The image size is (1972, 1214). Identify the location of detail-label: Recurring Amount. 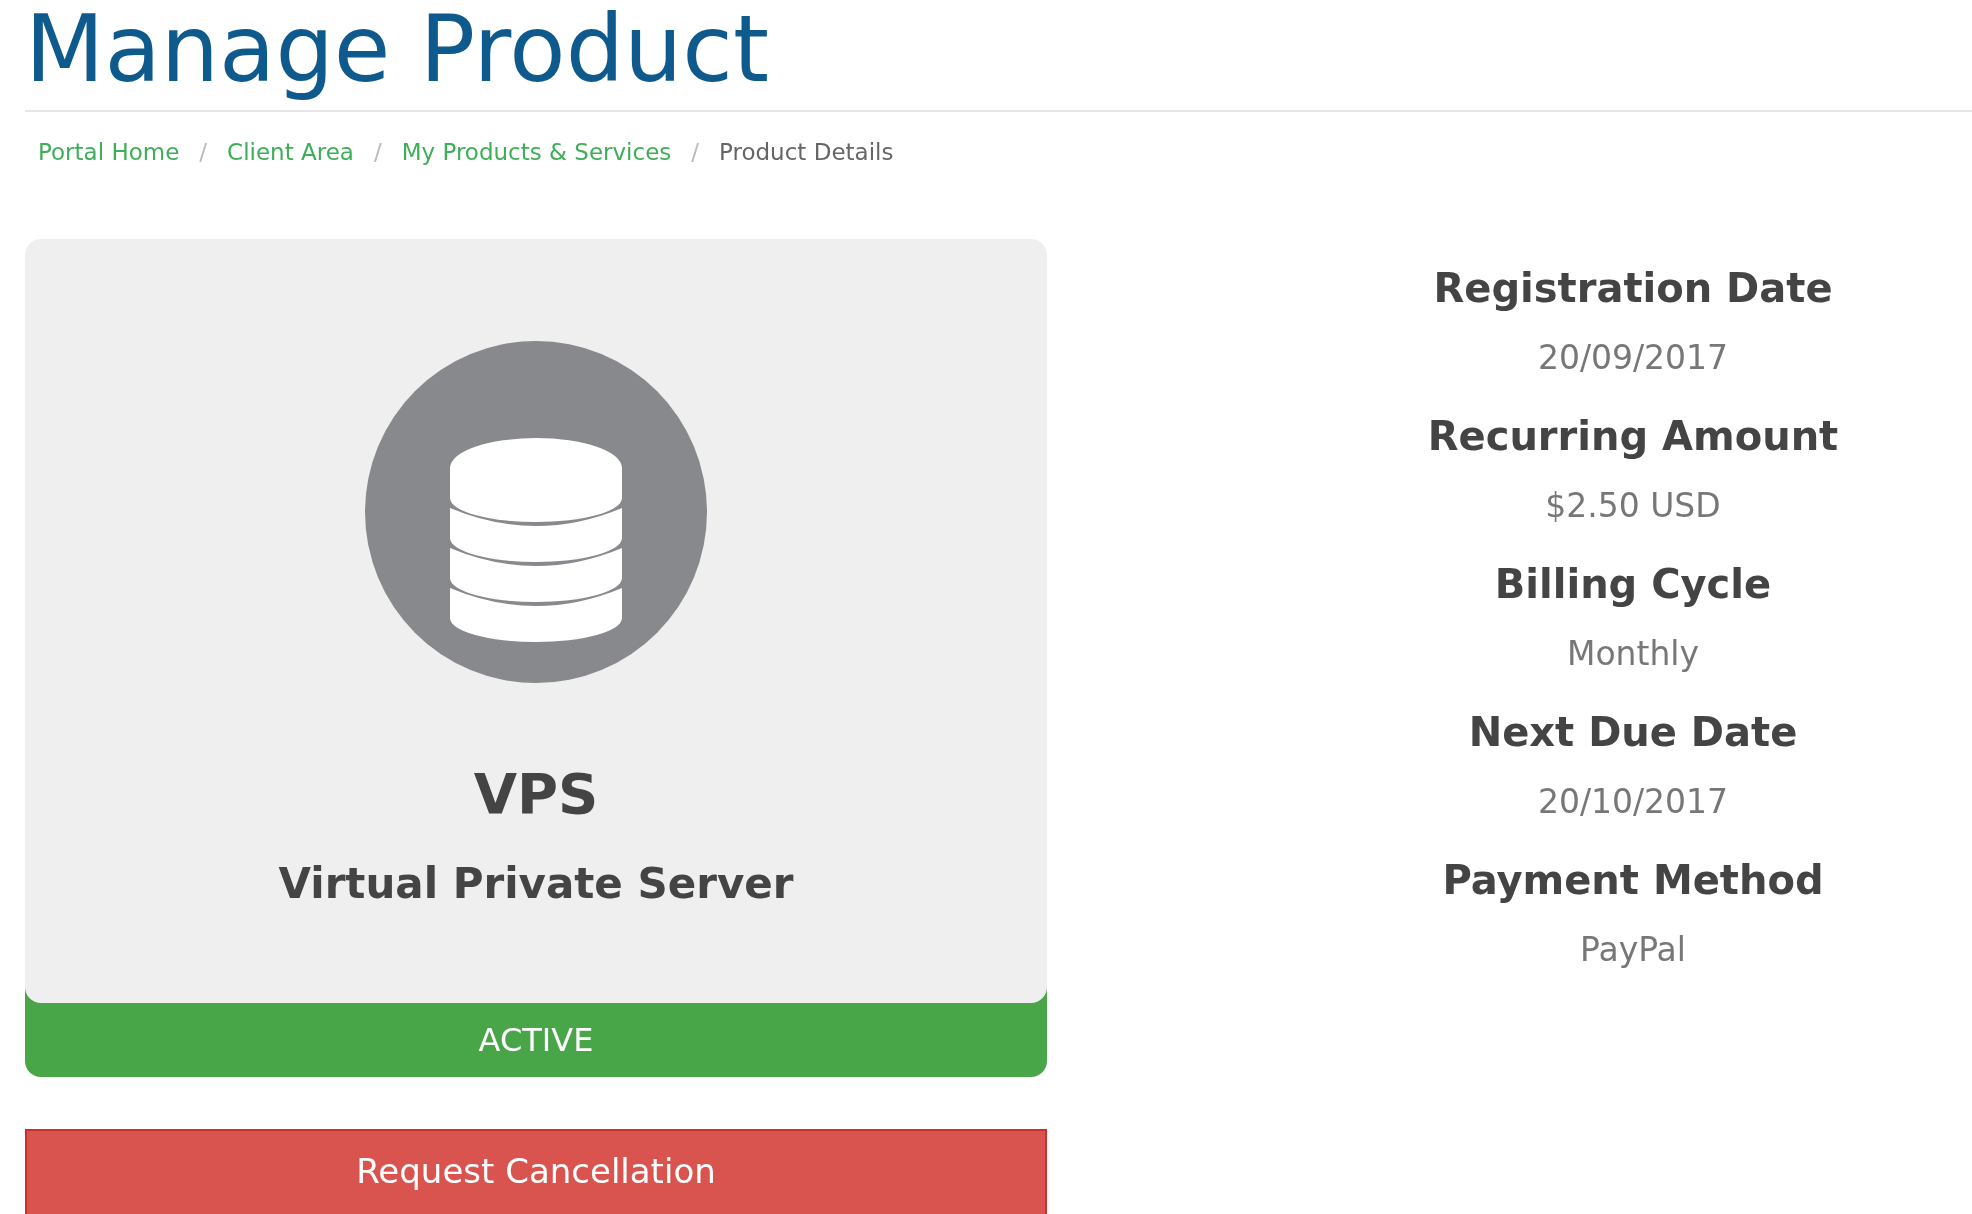
(1633, 436).